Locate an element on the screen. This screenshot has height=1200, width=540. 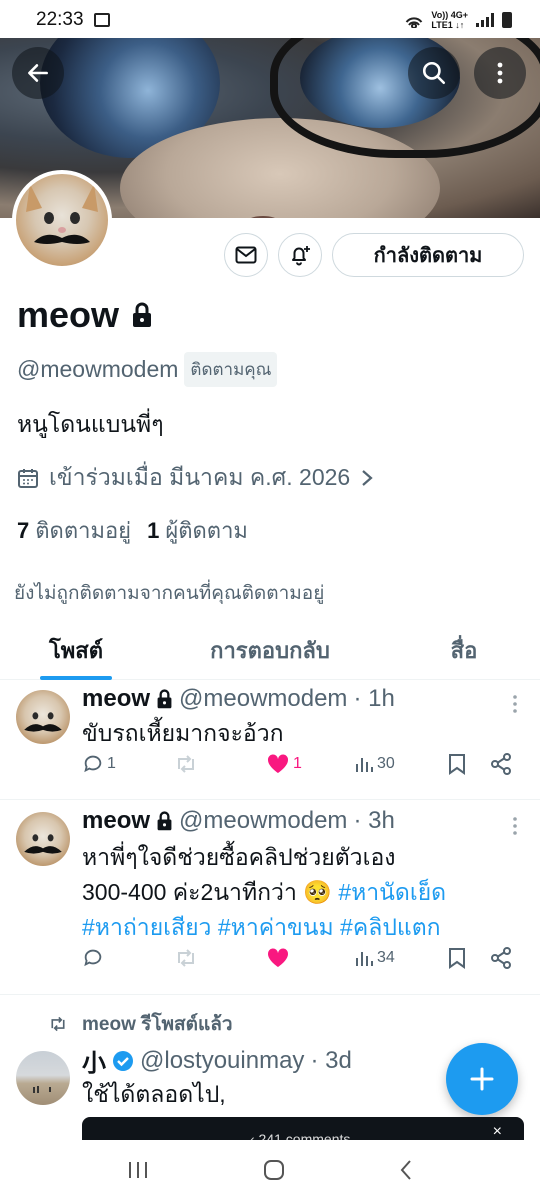
views-button: 34 is located at coordinates (374, 958).